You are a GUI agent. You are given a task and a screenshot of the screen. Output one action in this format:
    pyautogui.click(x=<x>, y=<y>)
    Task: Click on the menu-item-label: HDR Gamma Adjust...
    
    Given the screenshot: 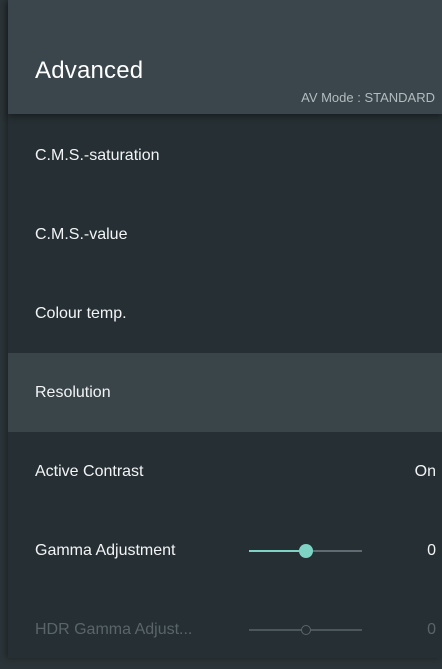 What is the action you would take?
    pyautogui.click(x=114, y=629)
    